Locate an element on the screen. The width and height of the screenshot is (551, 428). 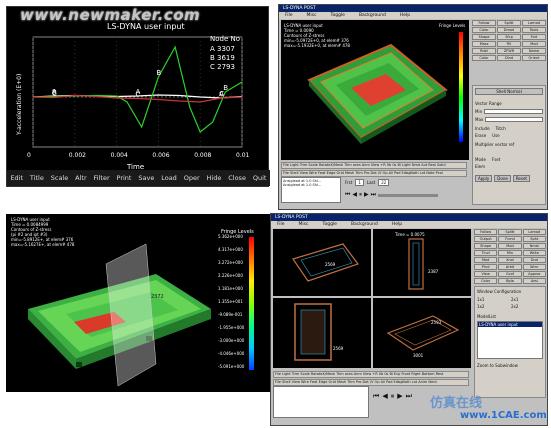
side-button: Rdel is located at coordinates (484, 51).